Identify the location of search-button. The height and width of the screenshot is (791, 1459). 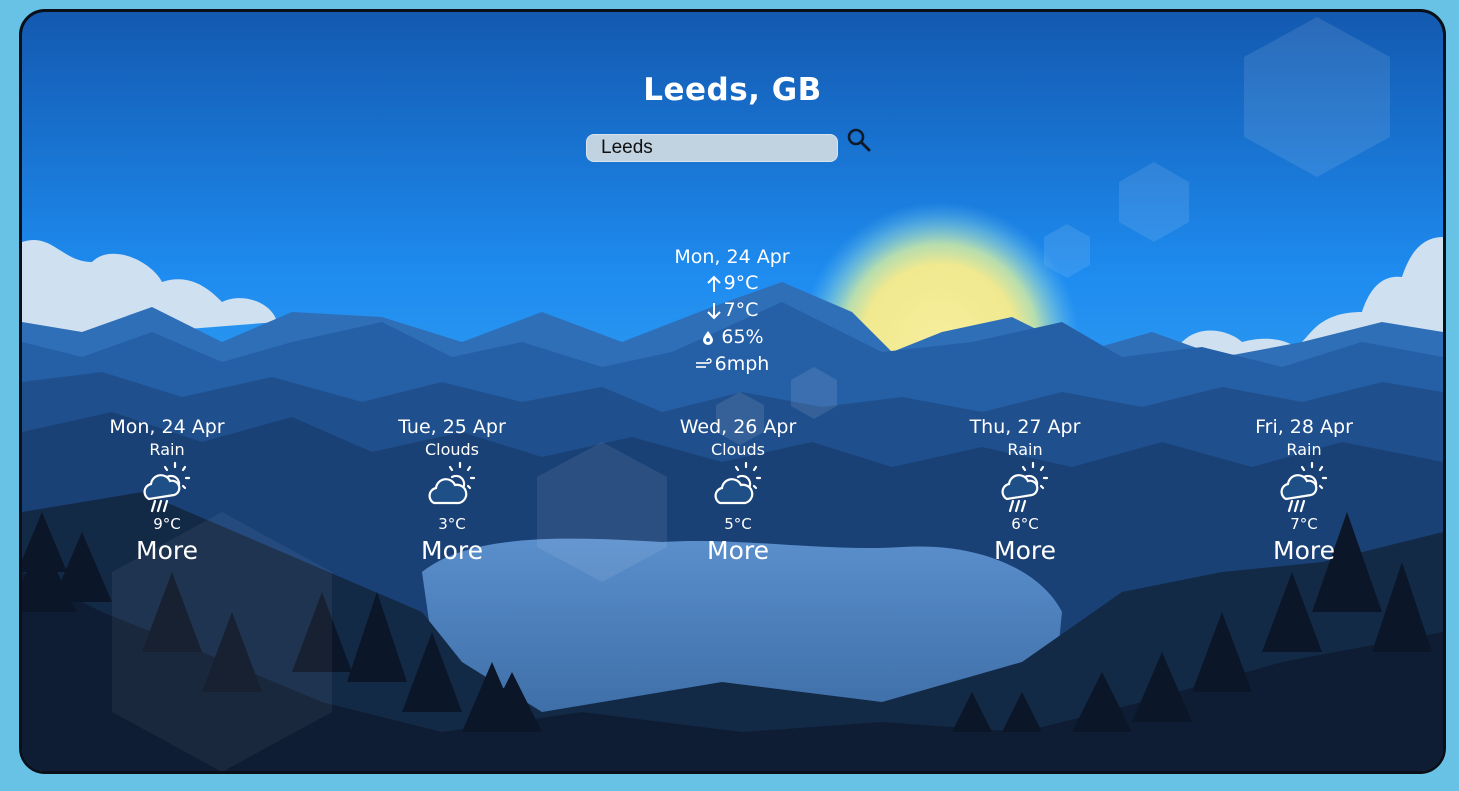
(859, 141).